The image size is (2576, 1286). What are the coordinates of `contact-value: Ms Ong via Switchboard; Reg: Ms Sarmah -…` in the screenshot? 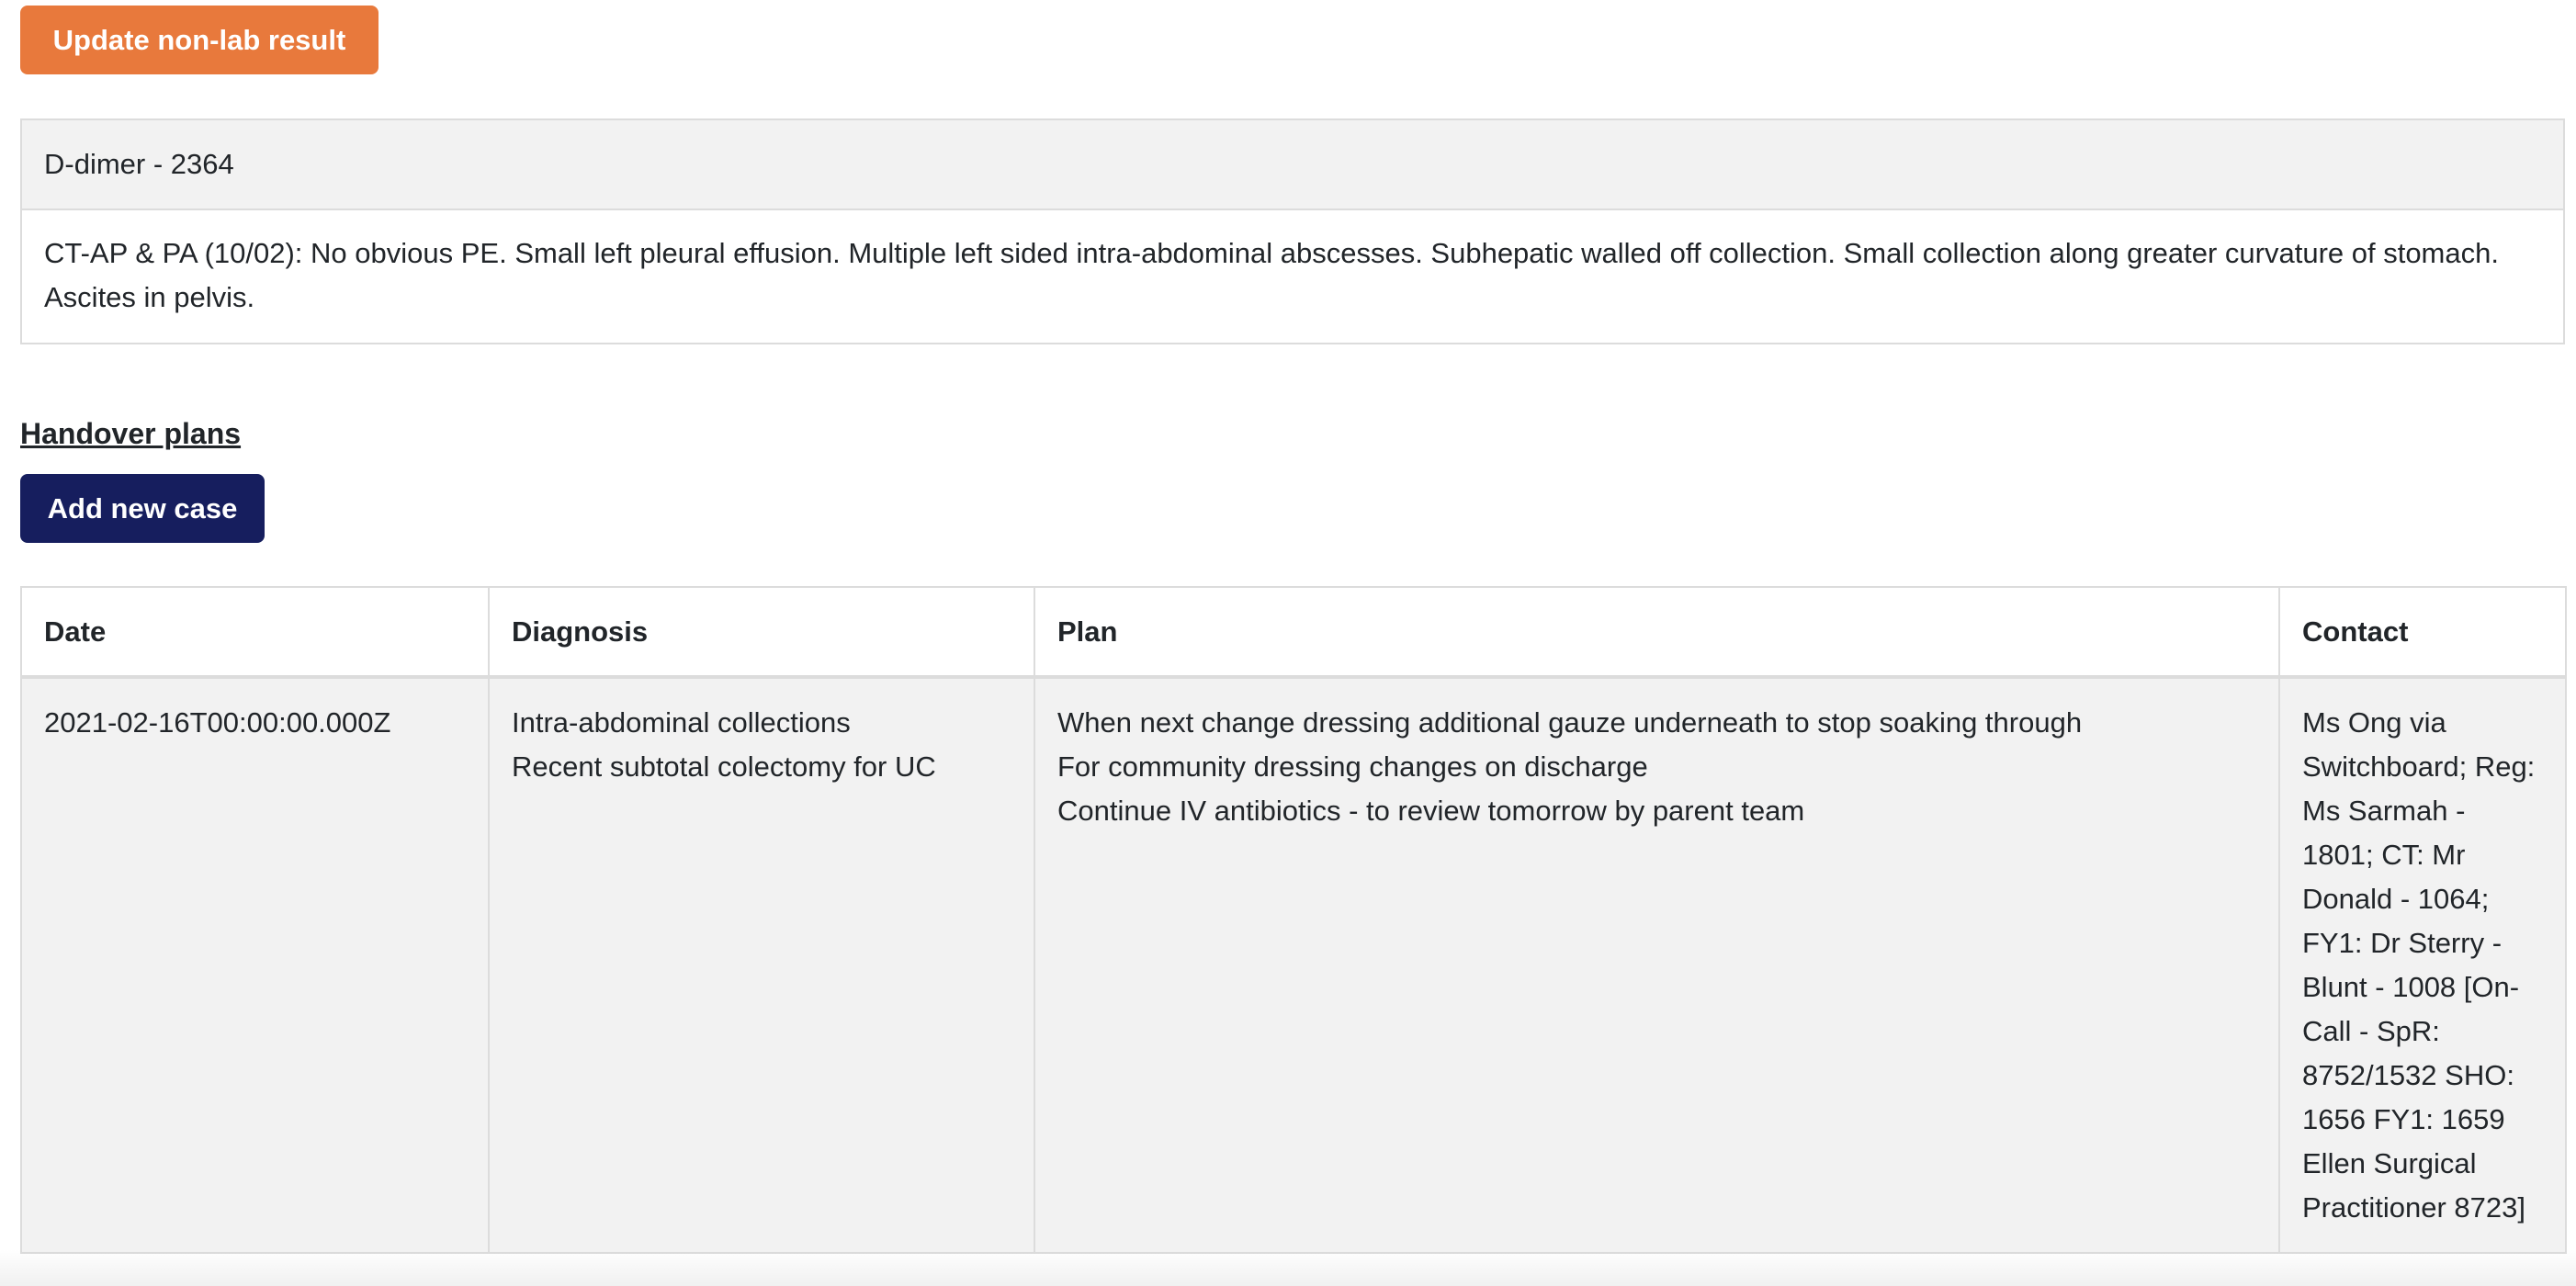 It's located at (2419, 965).